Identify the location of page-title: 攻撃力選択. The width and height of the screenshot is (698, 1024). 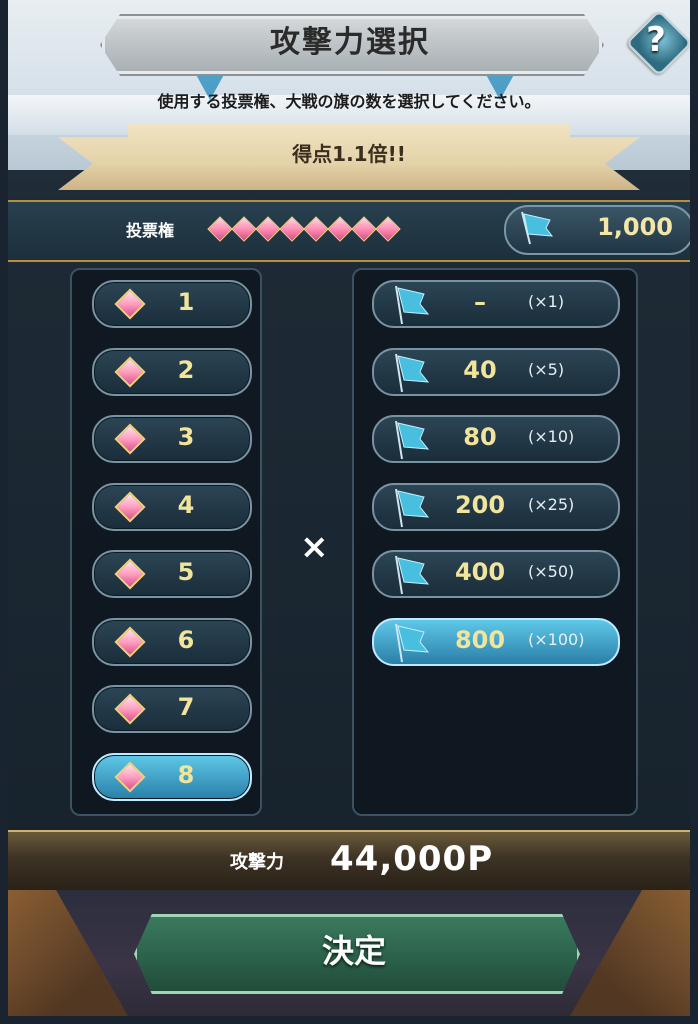
(350, 42).